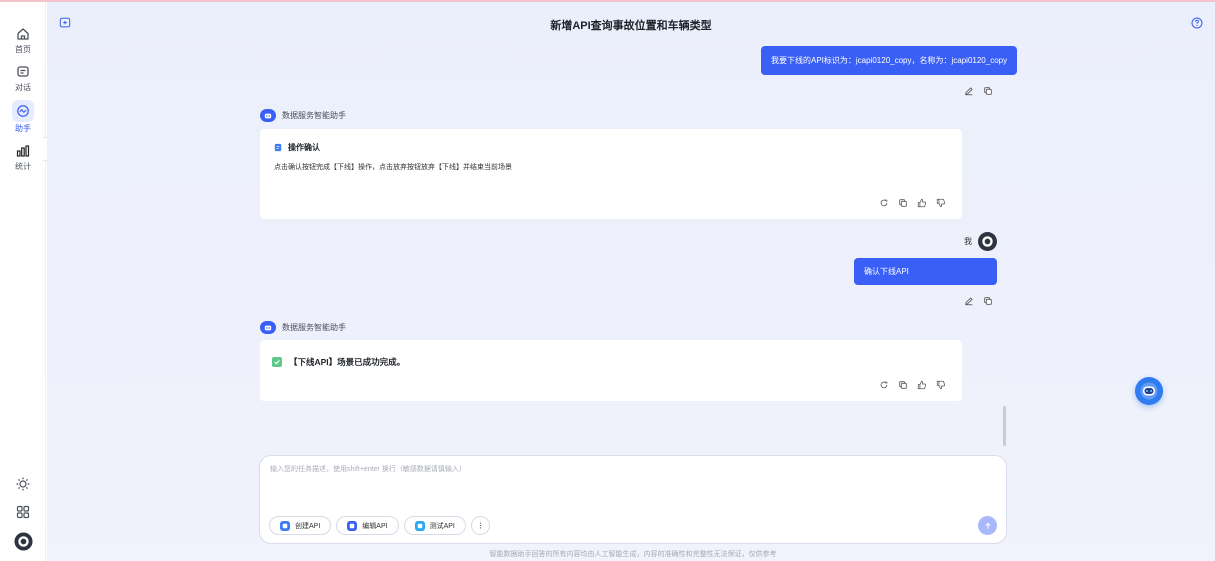 This screenshot has height=561, width=1215. I want to click on sidebar-item-label: 统计, so click(23, 166).